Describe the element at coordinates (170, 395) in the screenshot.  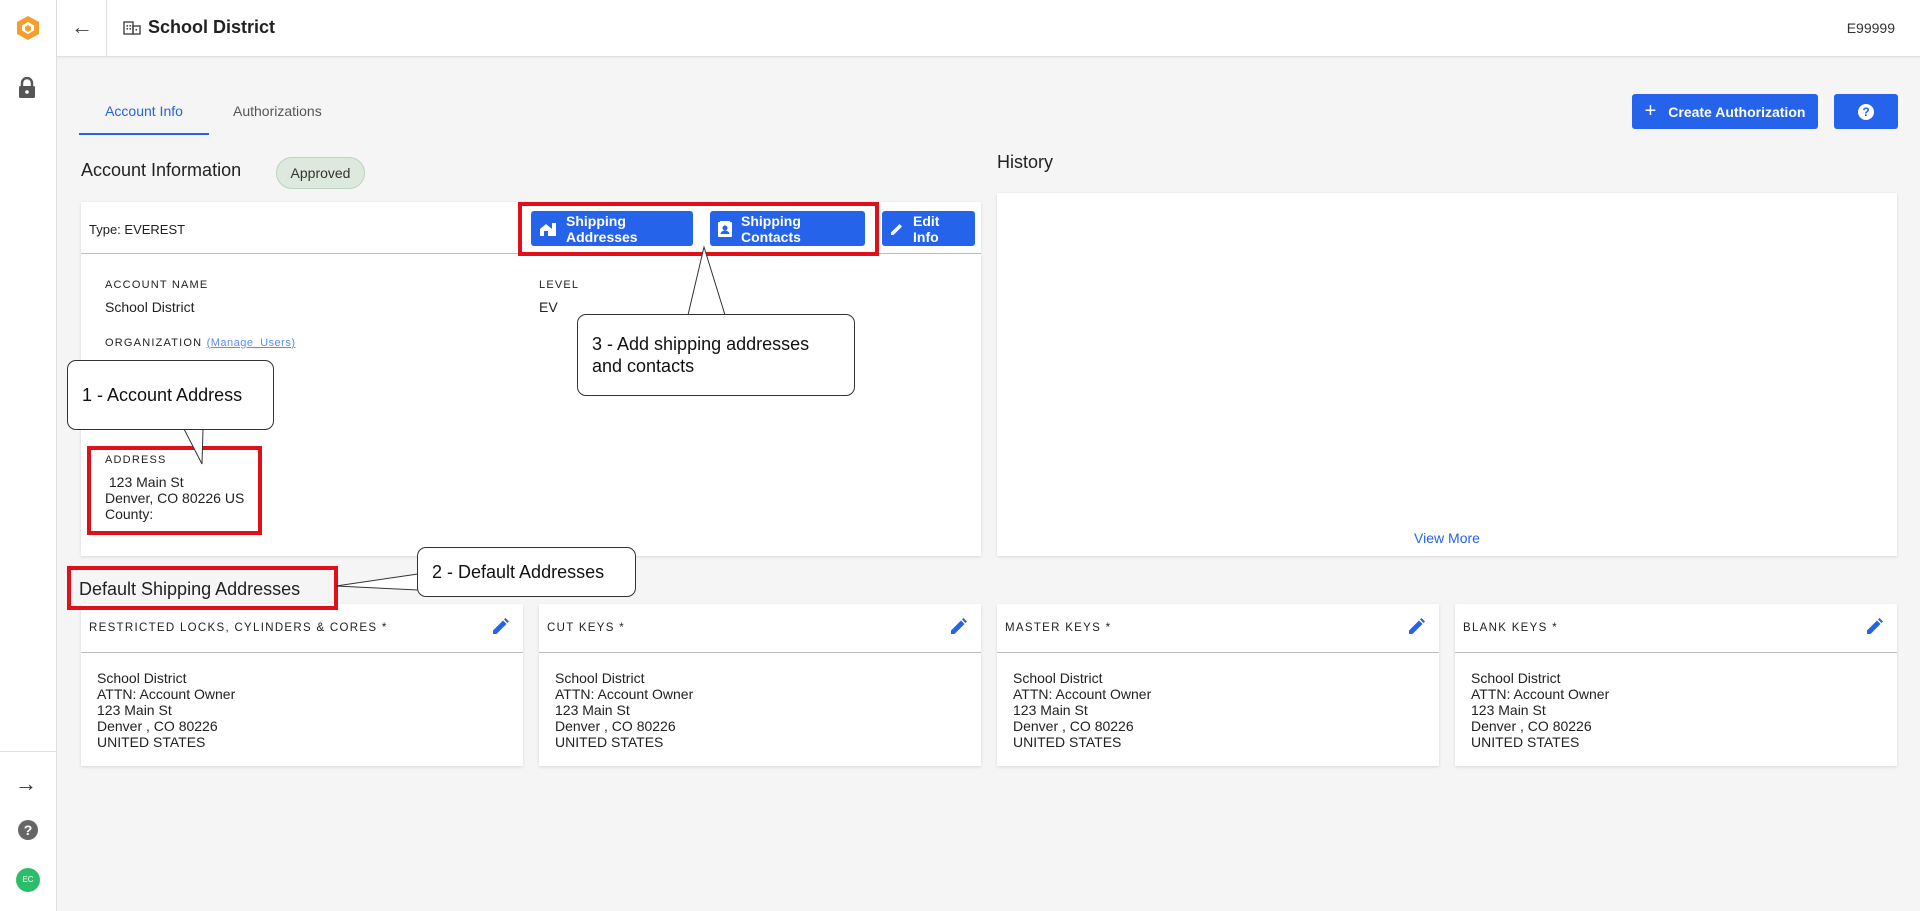
I see `callout-account-address: 1 - Account Address` at that location.